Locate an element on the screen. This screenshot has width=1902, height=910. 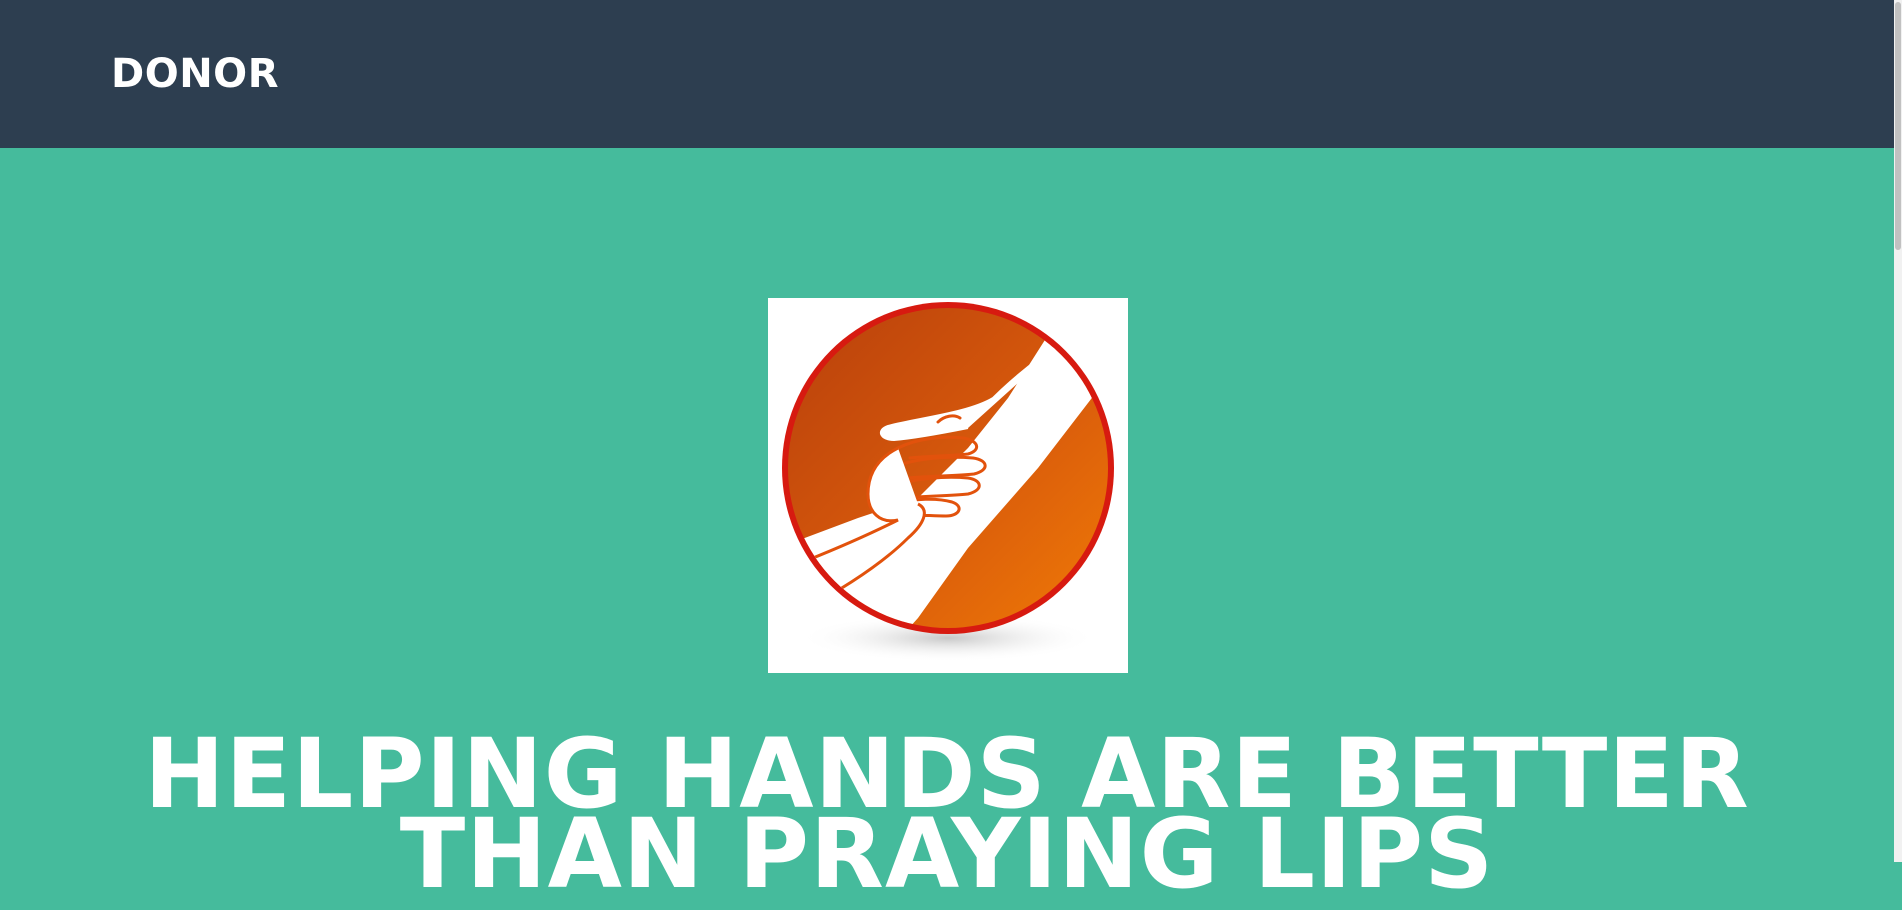
scrollbar-thumb is located at coordinates (1898, 126).